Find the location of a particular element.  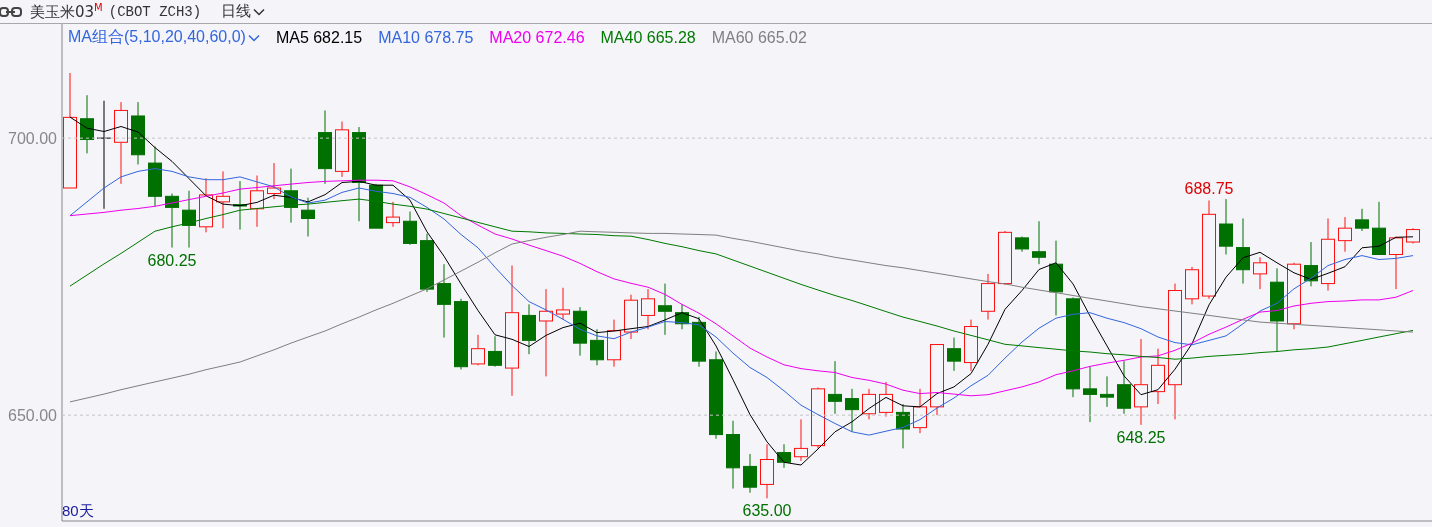

period-dropdown: 日线 is located at coordinates (243, 11).